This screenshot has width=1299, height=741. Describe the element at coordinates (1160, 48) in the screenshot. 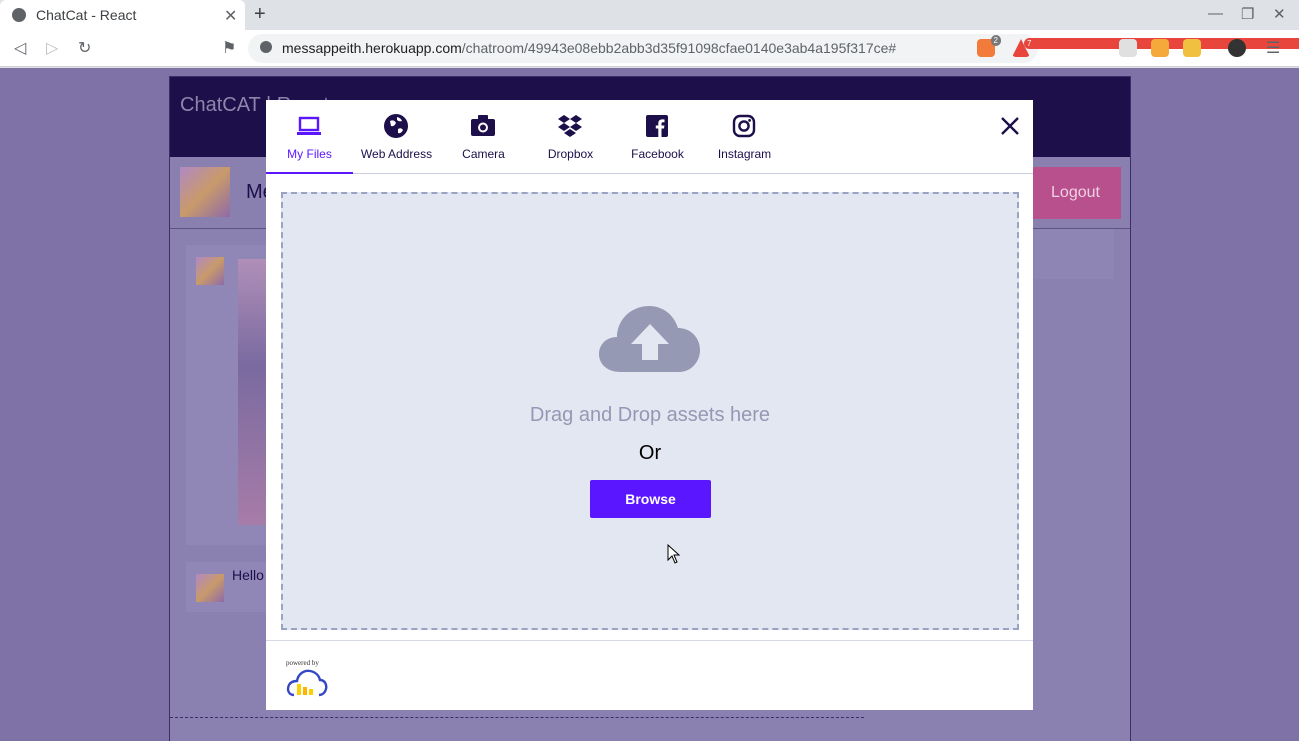

I see `metamask-icon` at that location.